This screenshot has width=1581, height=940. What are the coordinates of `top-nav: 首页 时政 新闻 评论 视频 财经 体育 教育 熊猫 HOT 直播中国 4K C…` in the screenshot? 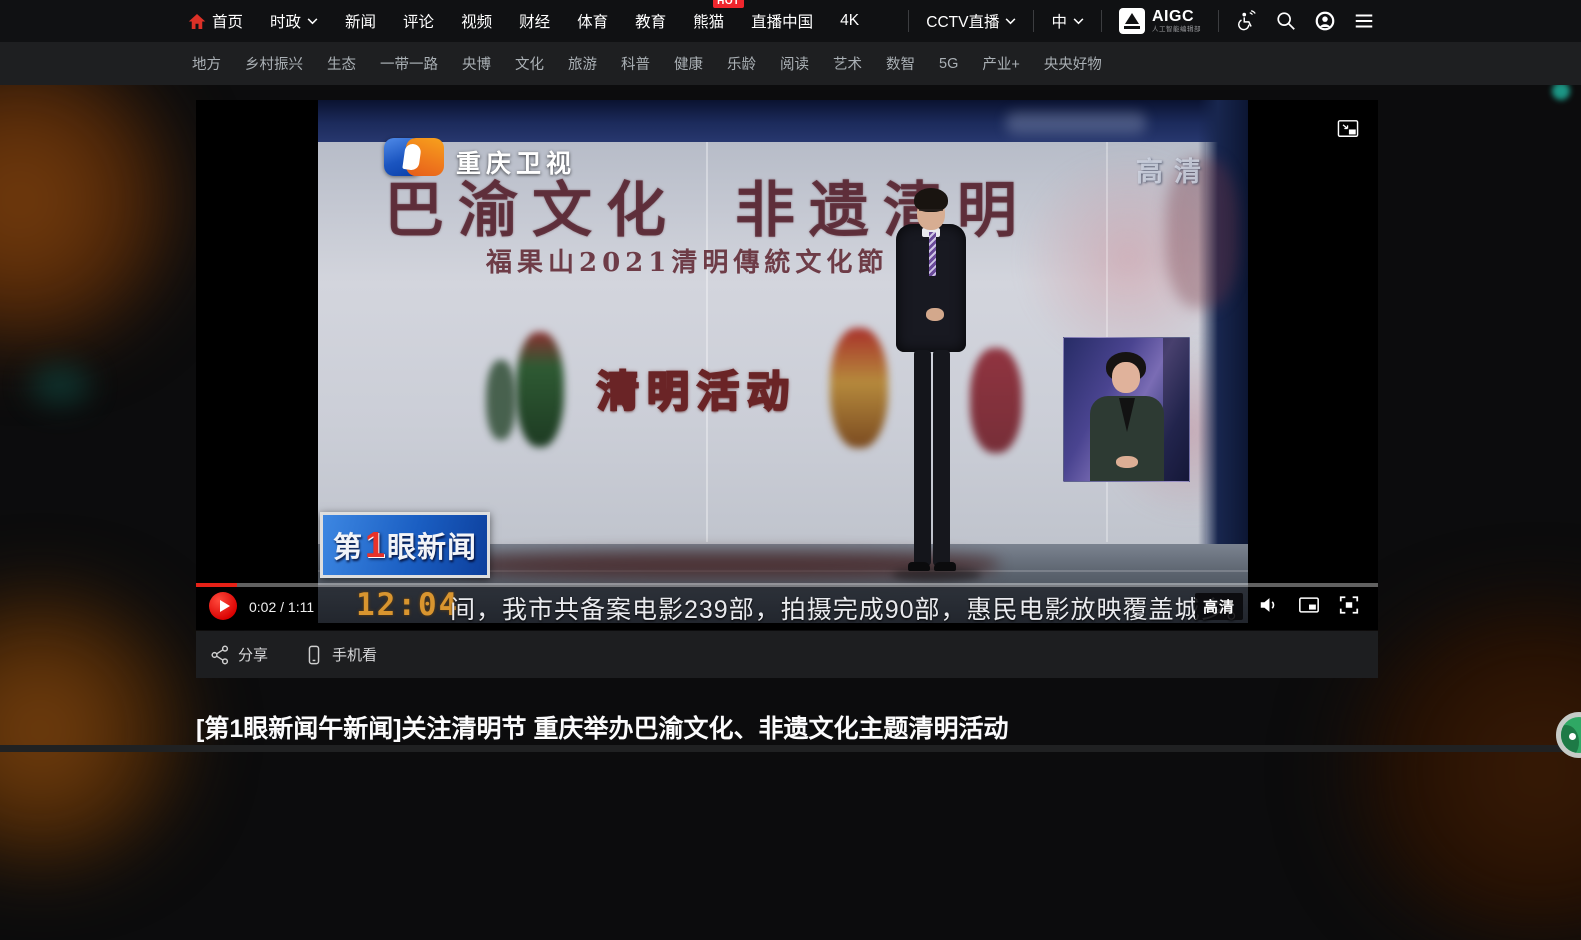 It's located at (790, 21).